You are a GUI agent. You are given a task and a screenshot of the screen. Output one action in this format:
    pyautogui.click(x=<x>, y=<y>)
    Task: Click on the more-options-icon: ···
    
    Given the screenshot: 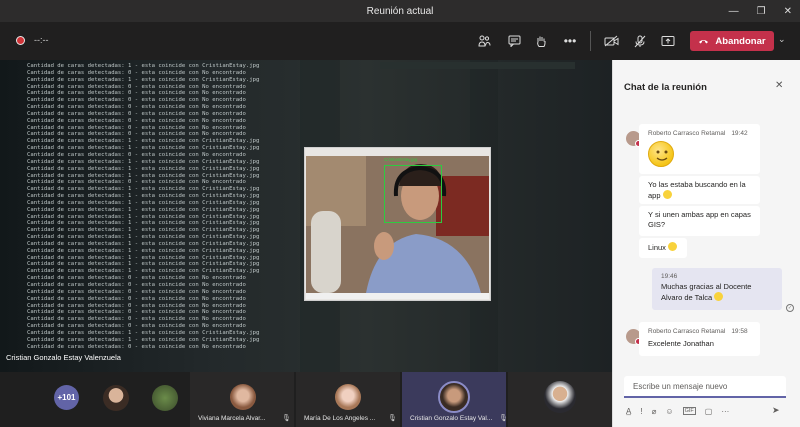 What is the action you would take?
    pyautogui.click(x=725, y=411)
    